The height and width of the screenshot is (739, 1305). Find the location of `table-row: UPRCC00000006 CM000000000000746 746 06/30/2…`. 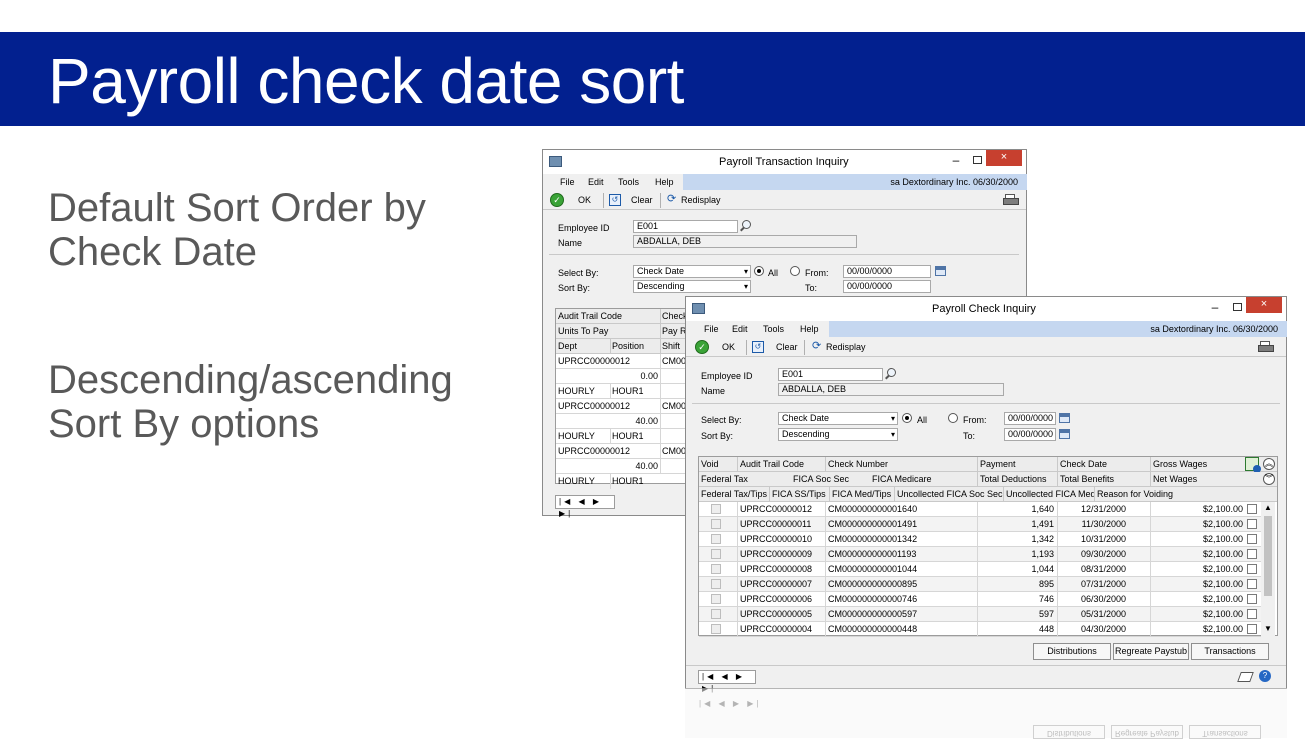

table-row: UPRCC00000006 CM000000000000746 746 06/30/2… is located at coordinates (980, 599).